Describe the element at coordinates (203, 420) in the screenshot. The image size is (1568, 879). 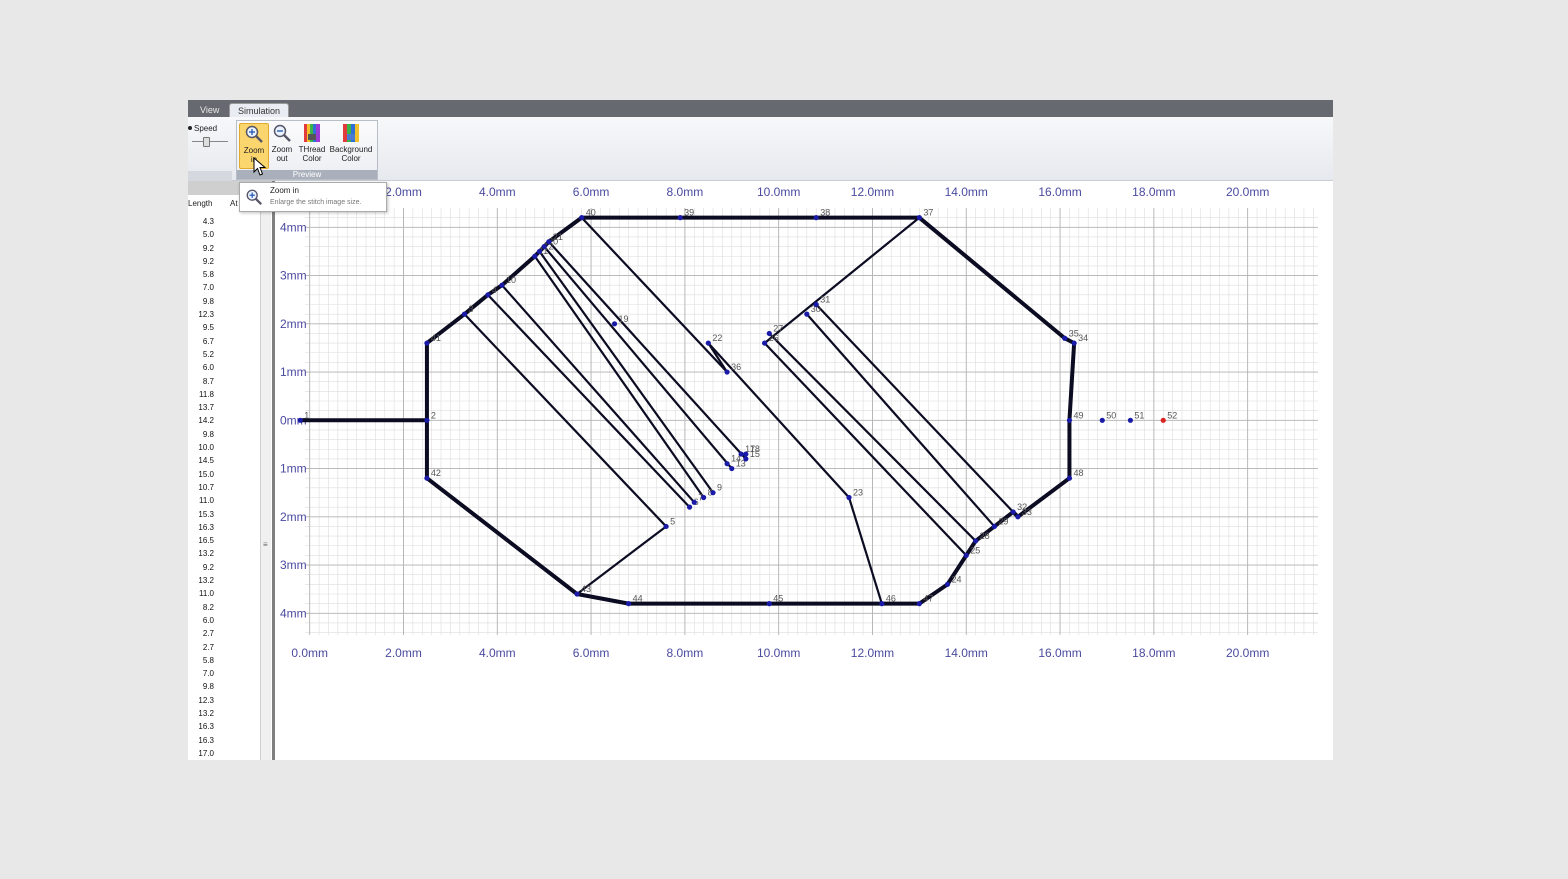
I see `length-row: 14.2` at that location.